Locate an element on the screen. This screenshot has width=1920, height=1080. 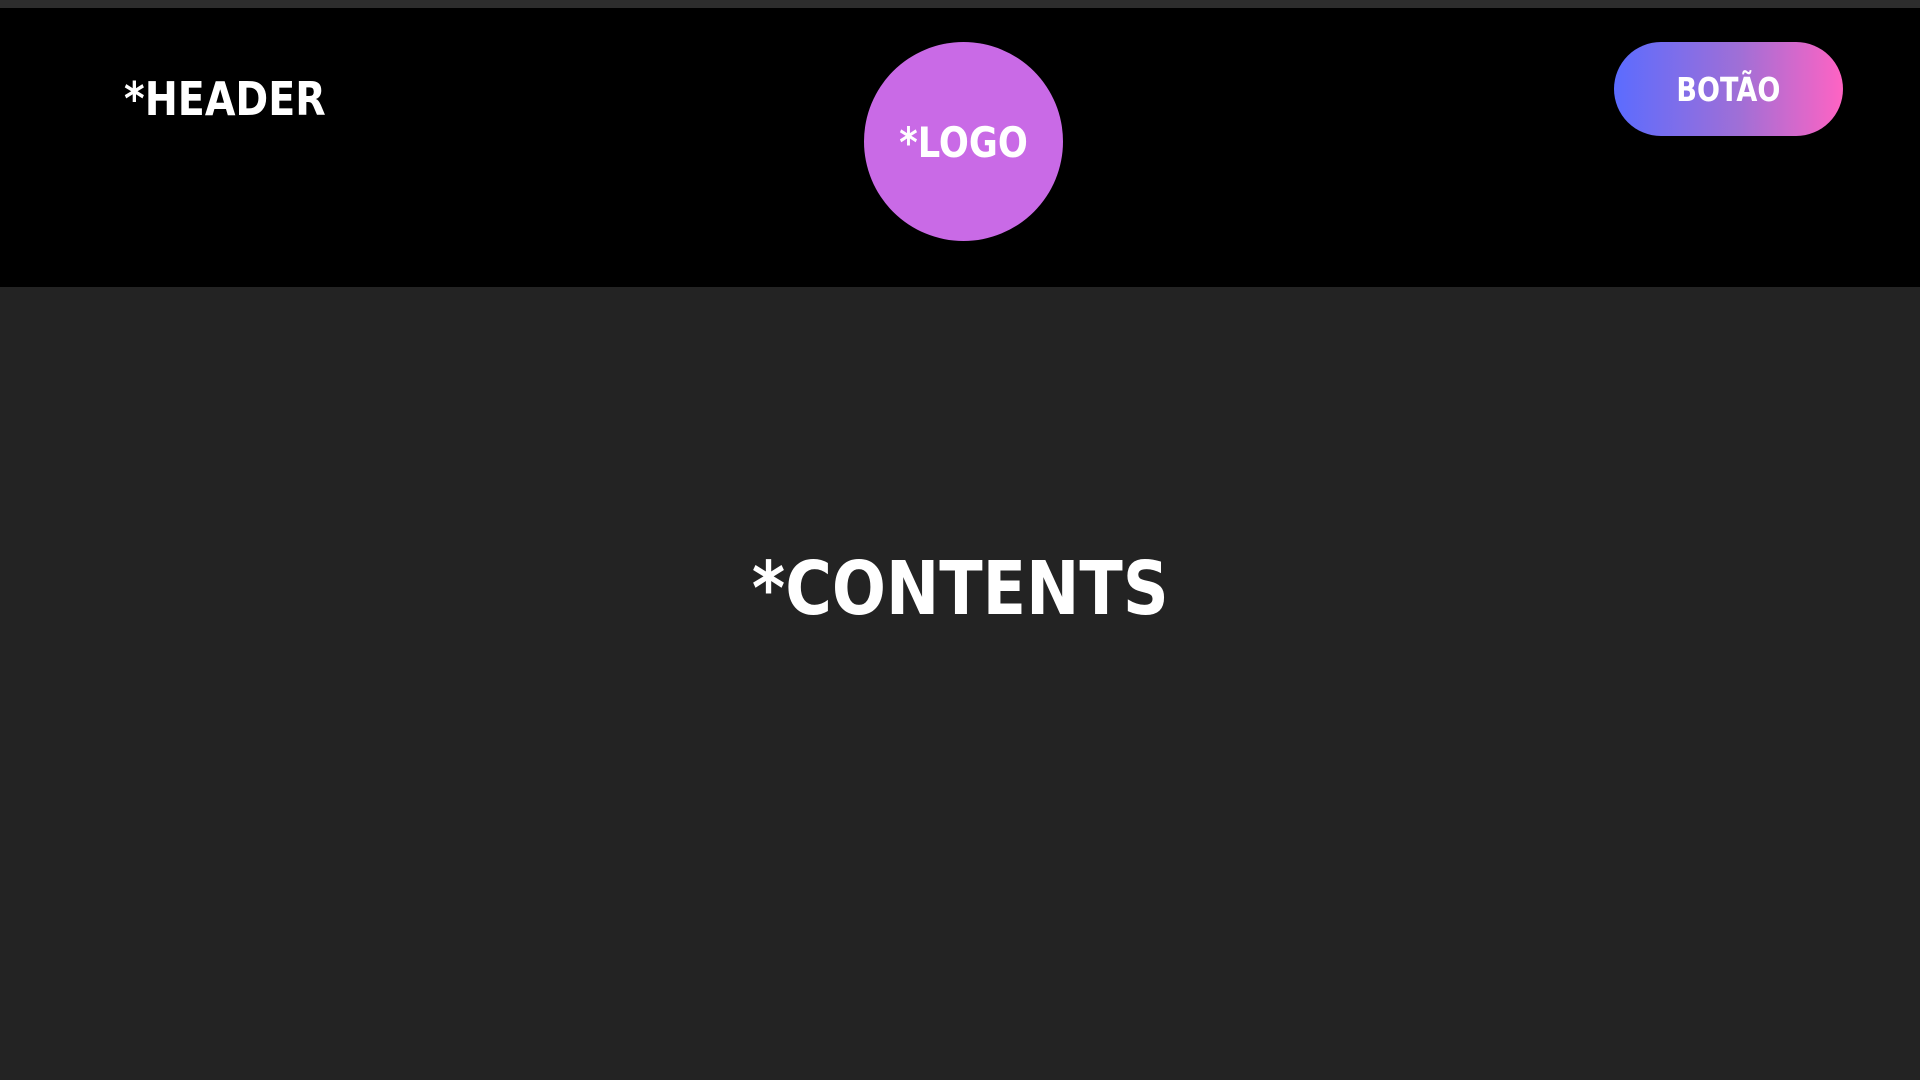
logo-label: *LOGO is located at coordinates (963, 142).